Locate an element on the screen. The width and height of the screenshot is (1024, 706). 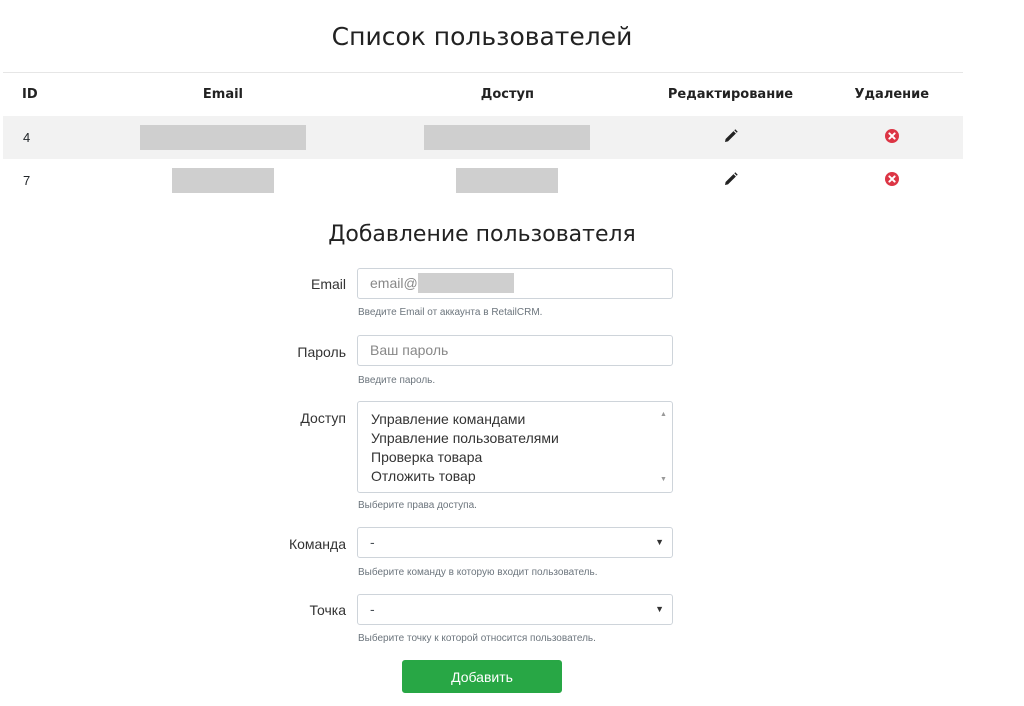
page-title: Список пользователей is located at coordinates (482, 36).